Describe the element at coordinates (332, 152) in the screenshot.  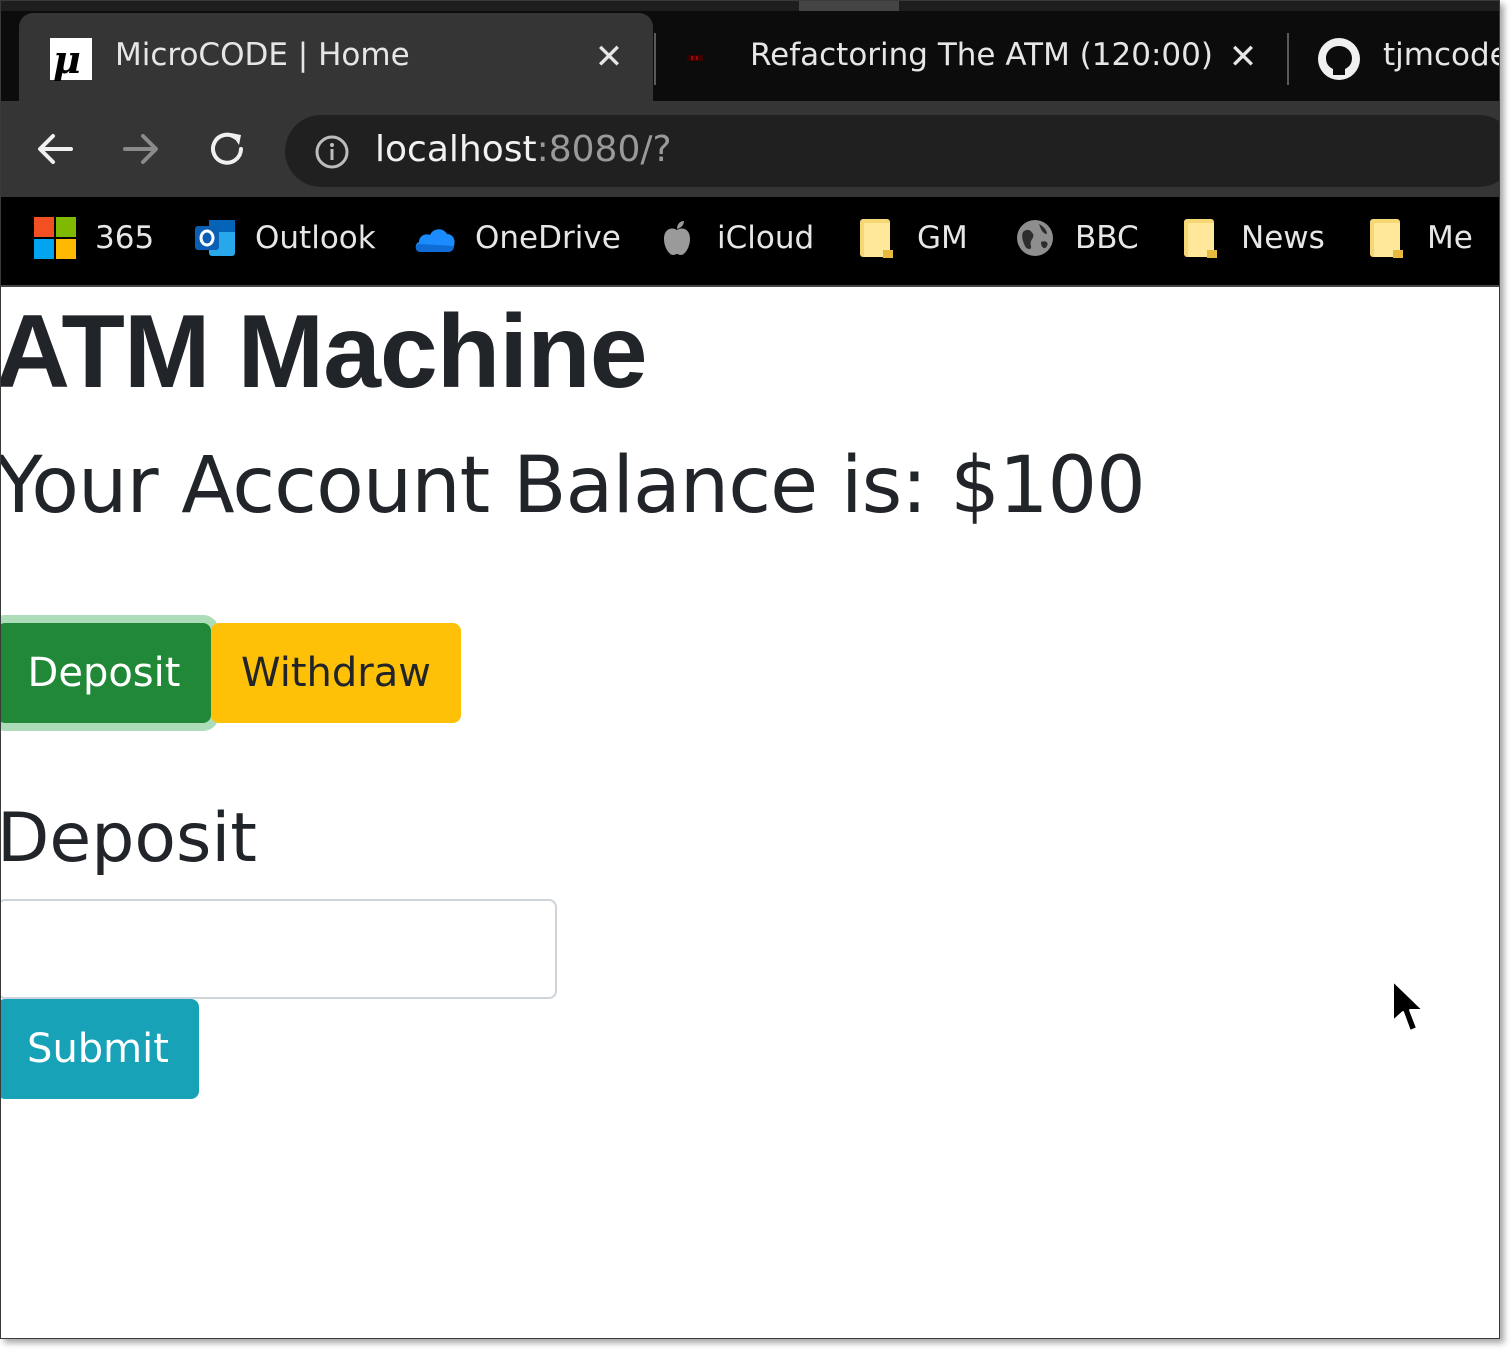
I see `site-info-icon` at that location.